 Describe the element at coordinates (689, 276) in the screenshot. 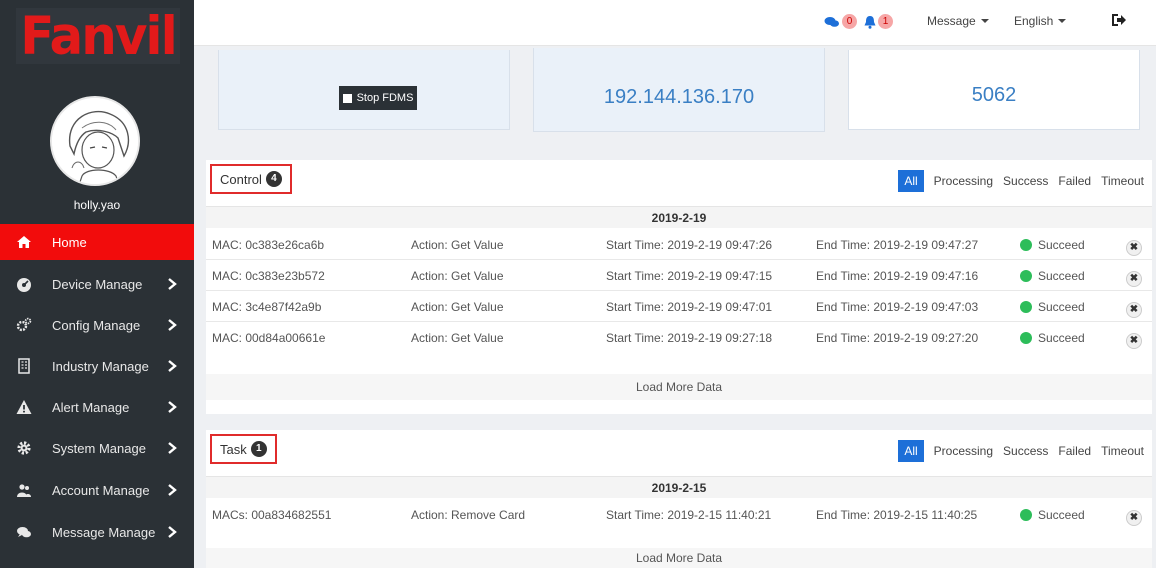

I see `start-time-cell: Start Time: 2019-2-19 09:47:15` at that location.